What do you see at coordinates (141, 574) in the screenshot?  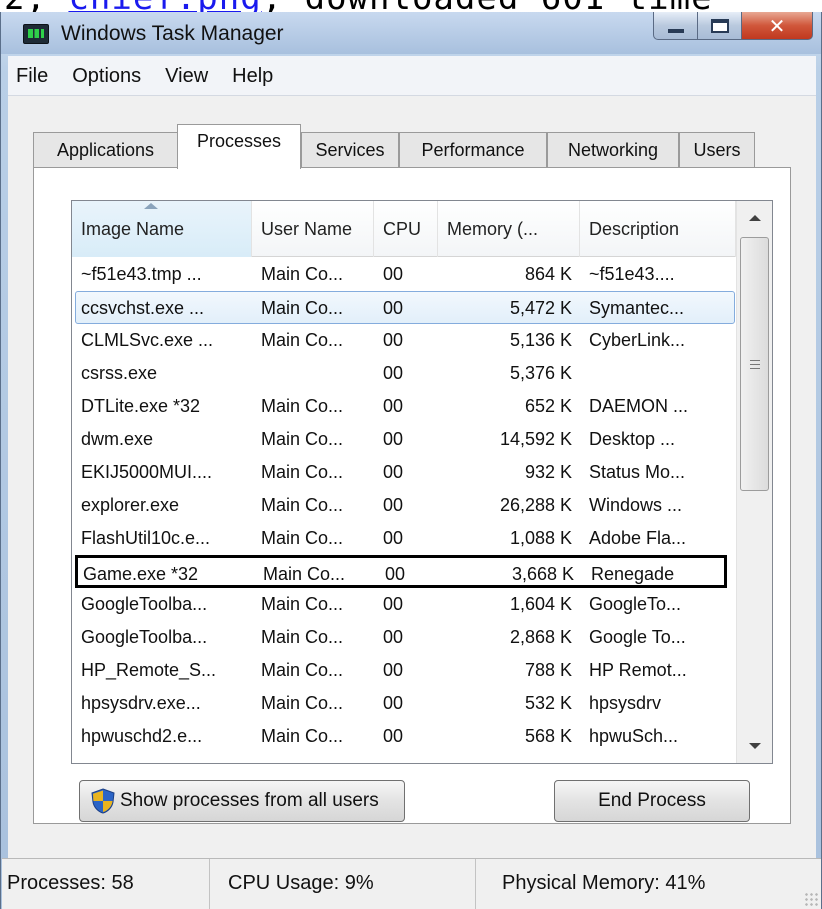 I see `cell-image-name: Game.exe *32` at bounding box center [141, 574].